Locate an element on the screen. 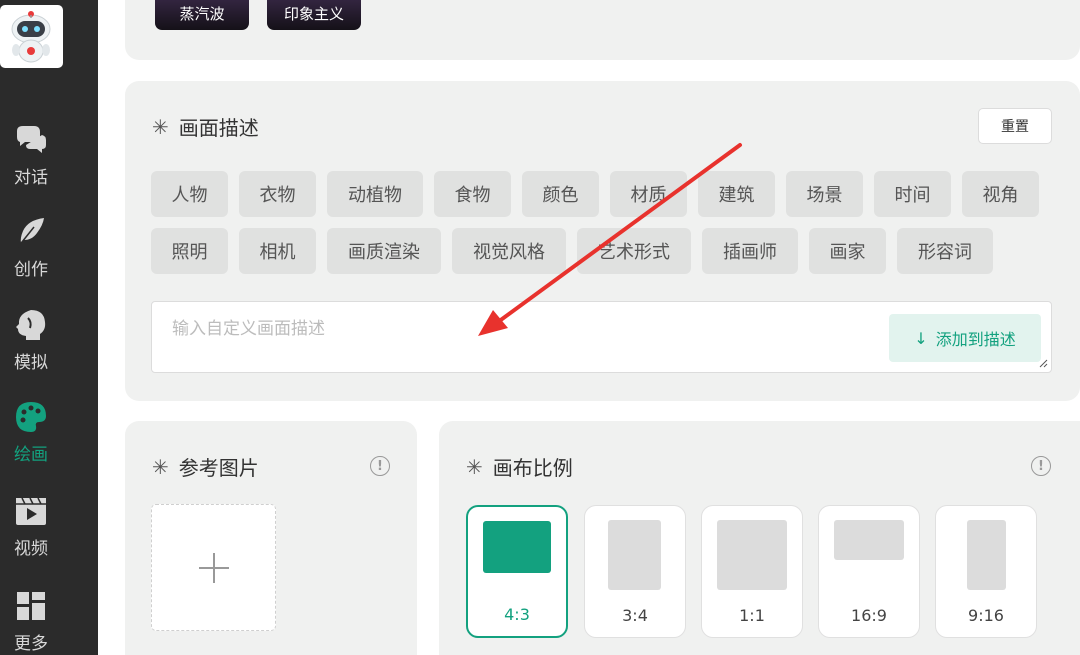 This screenshot has width=1080, height=655. tag-render-quality: 画质渲染 is located at coordinates (384, 251).